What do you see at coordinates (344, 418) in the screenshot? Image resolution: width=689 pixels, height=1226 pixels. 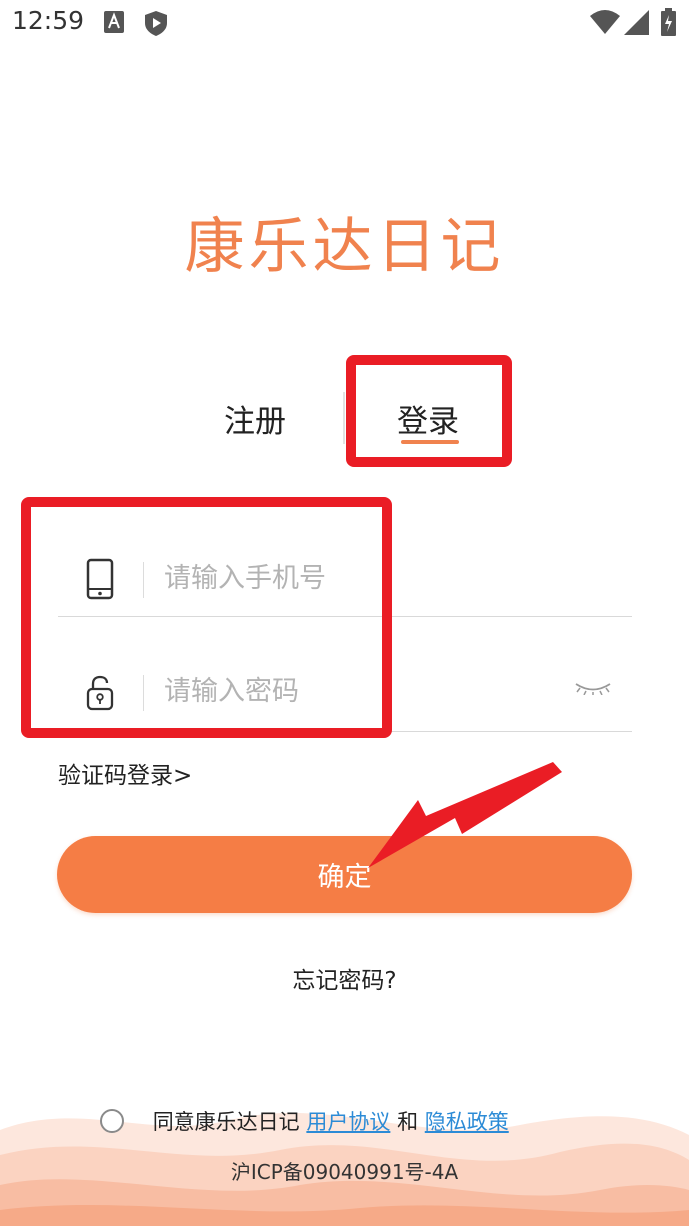 I see `tab-divider` at bounding box center [344, 418].